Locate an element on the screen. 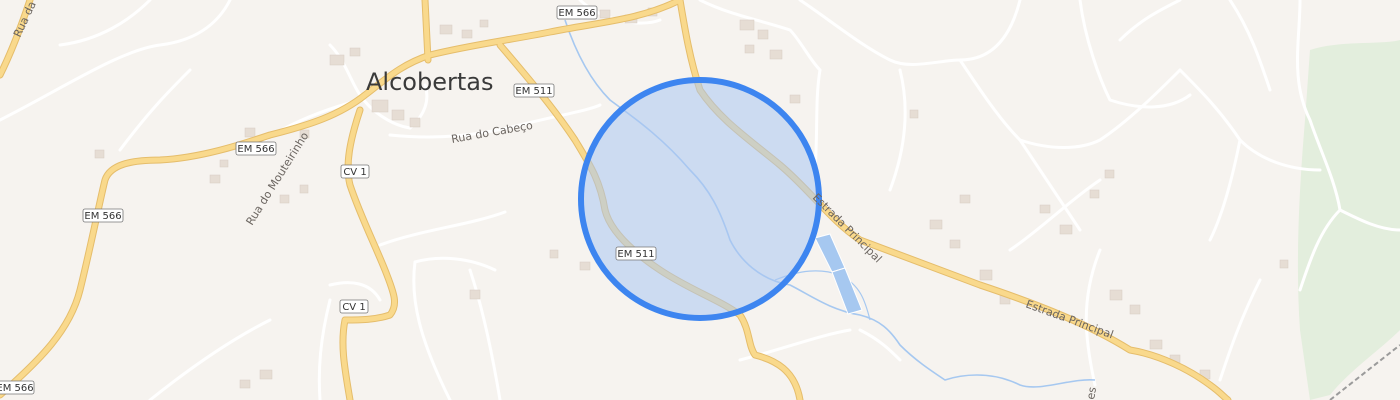 The image size is (1400, 400). location-accuracy-circle is located at coordinates (700, 199).